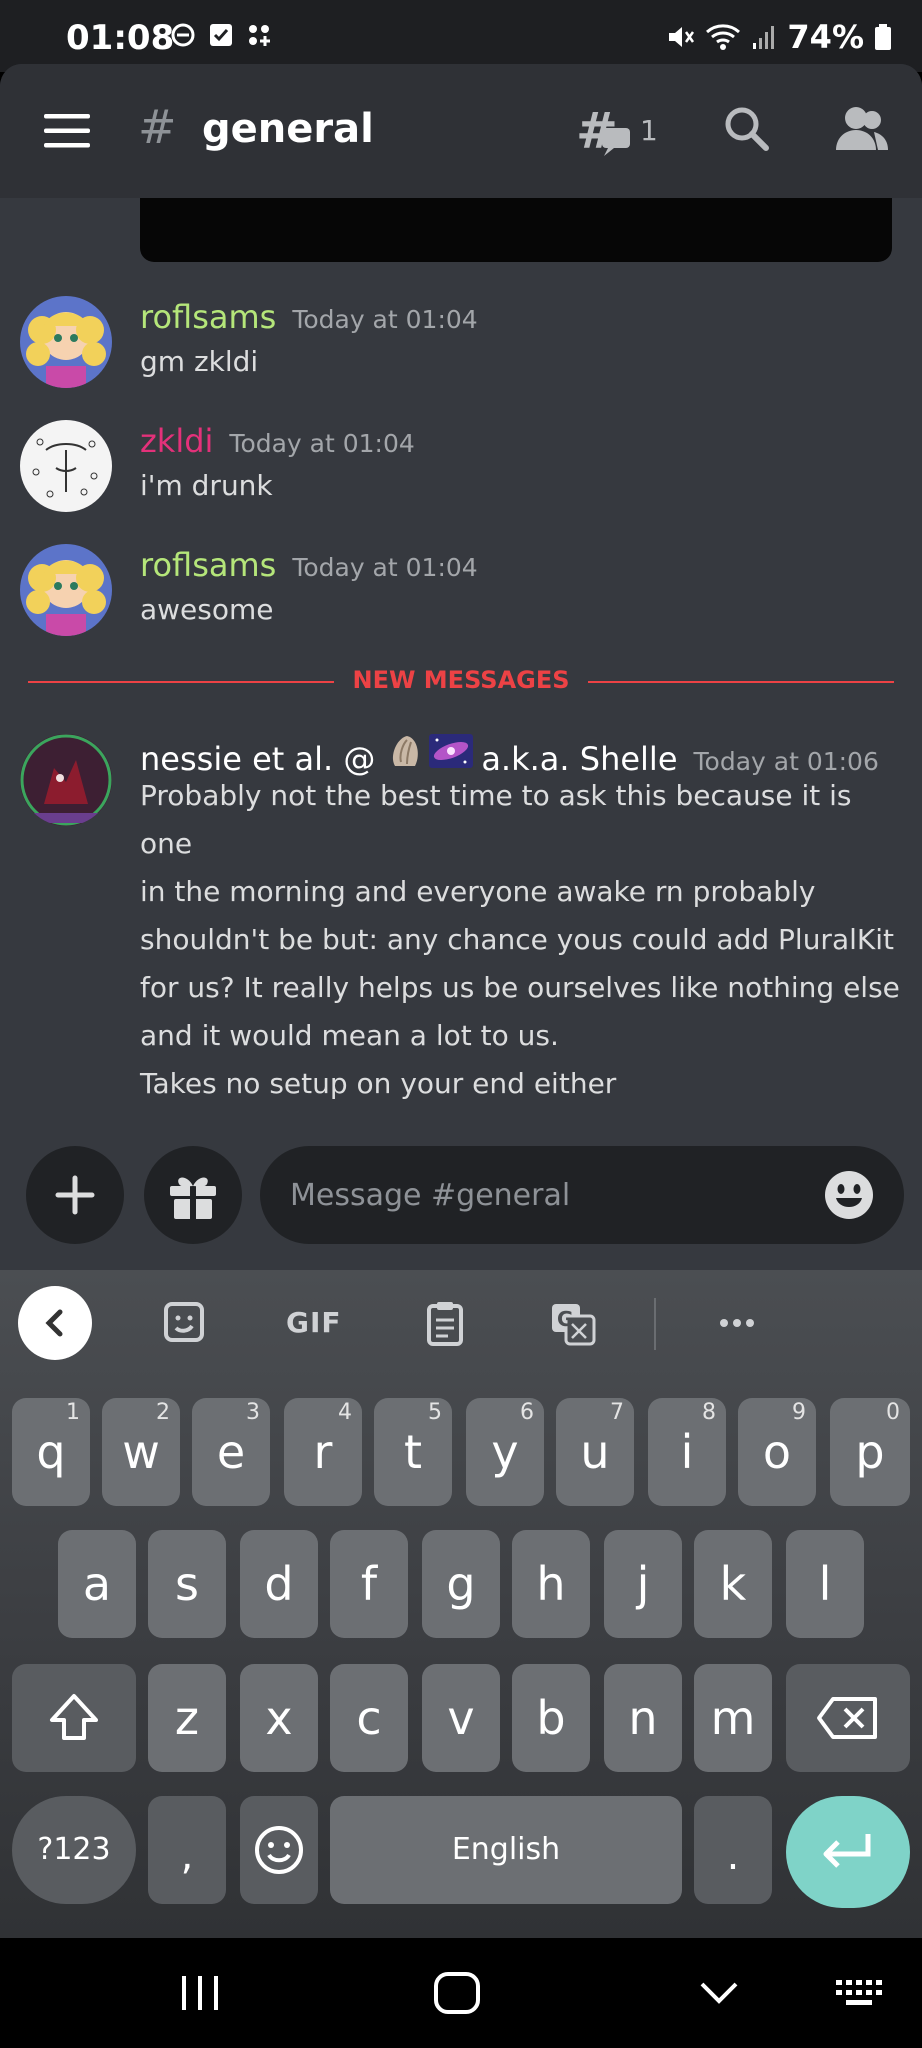 The image size is (922, 2048). Describe the element at coordinates (207, 609) in the screenshot. I see `message-text: awesome` at that location.